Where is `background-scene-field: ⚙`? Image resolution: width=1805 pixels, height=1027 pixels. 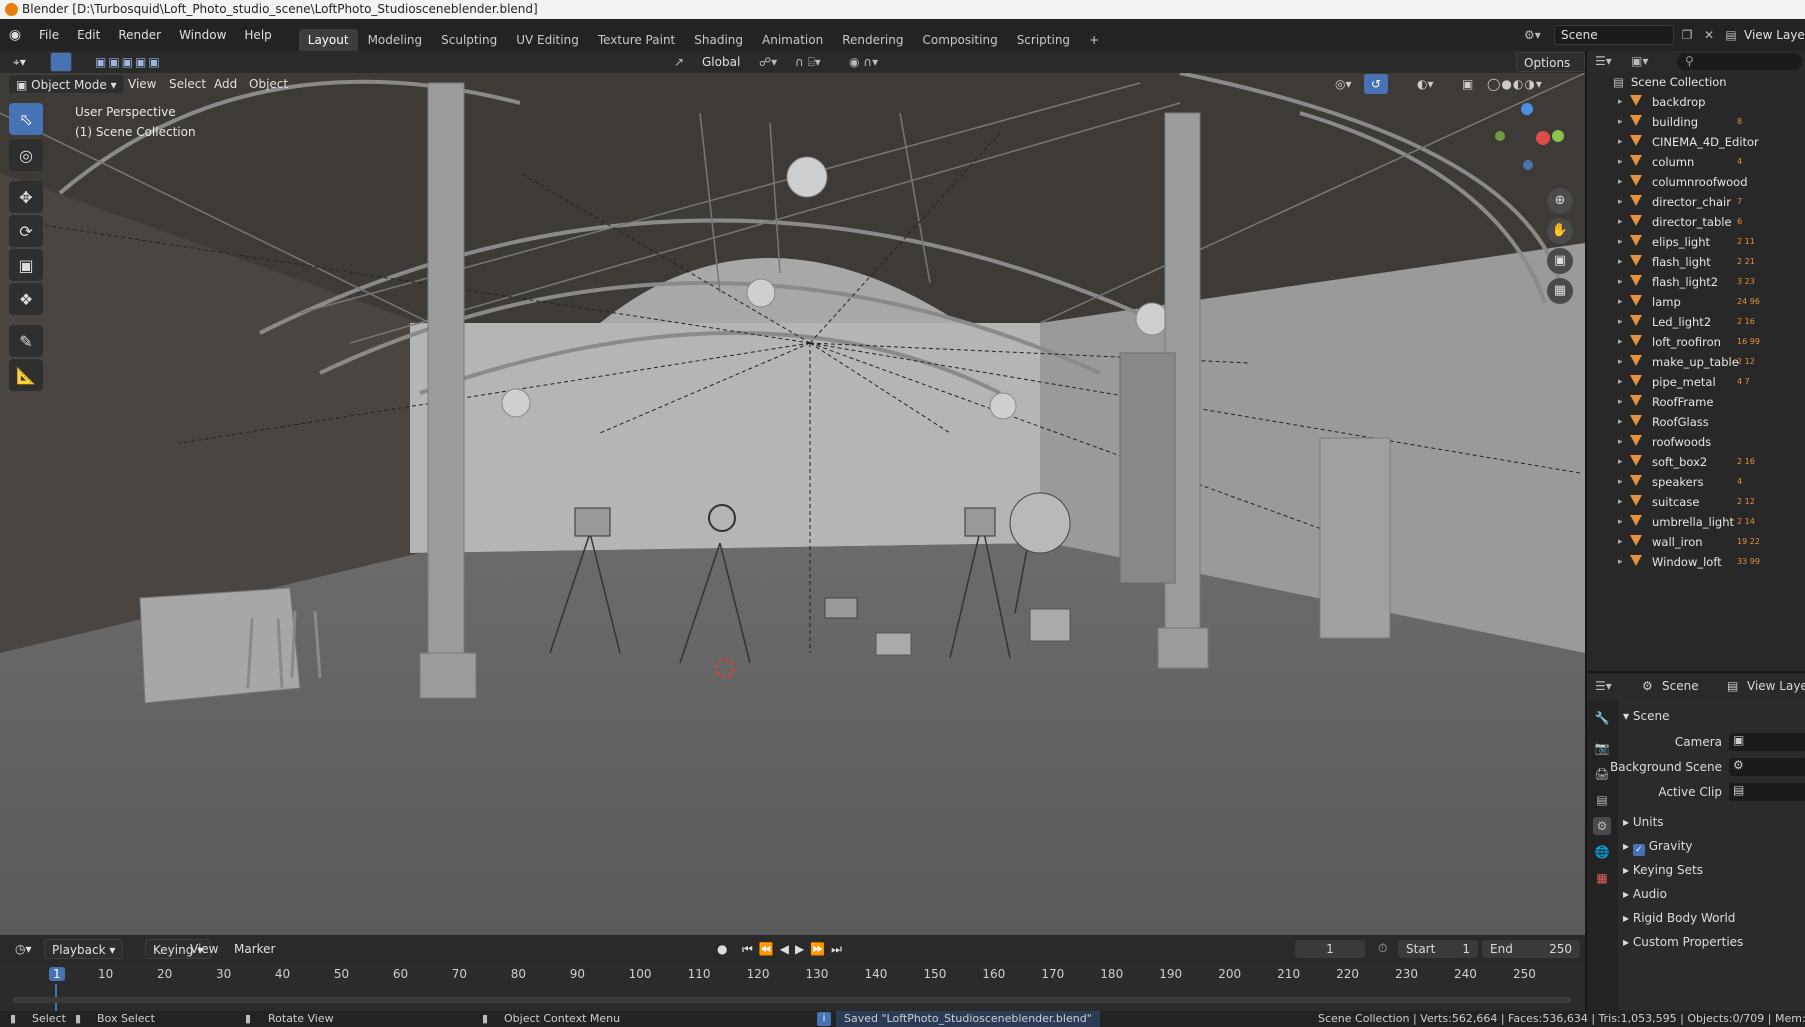 background-scene-field: ⚙ is located at coordinates (1767, 767).